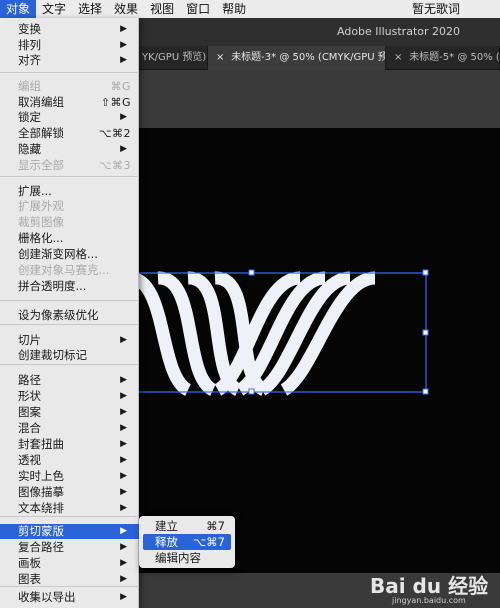  I want to click on menu-item-pattern: 图案 ▶, so click(69, 412).